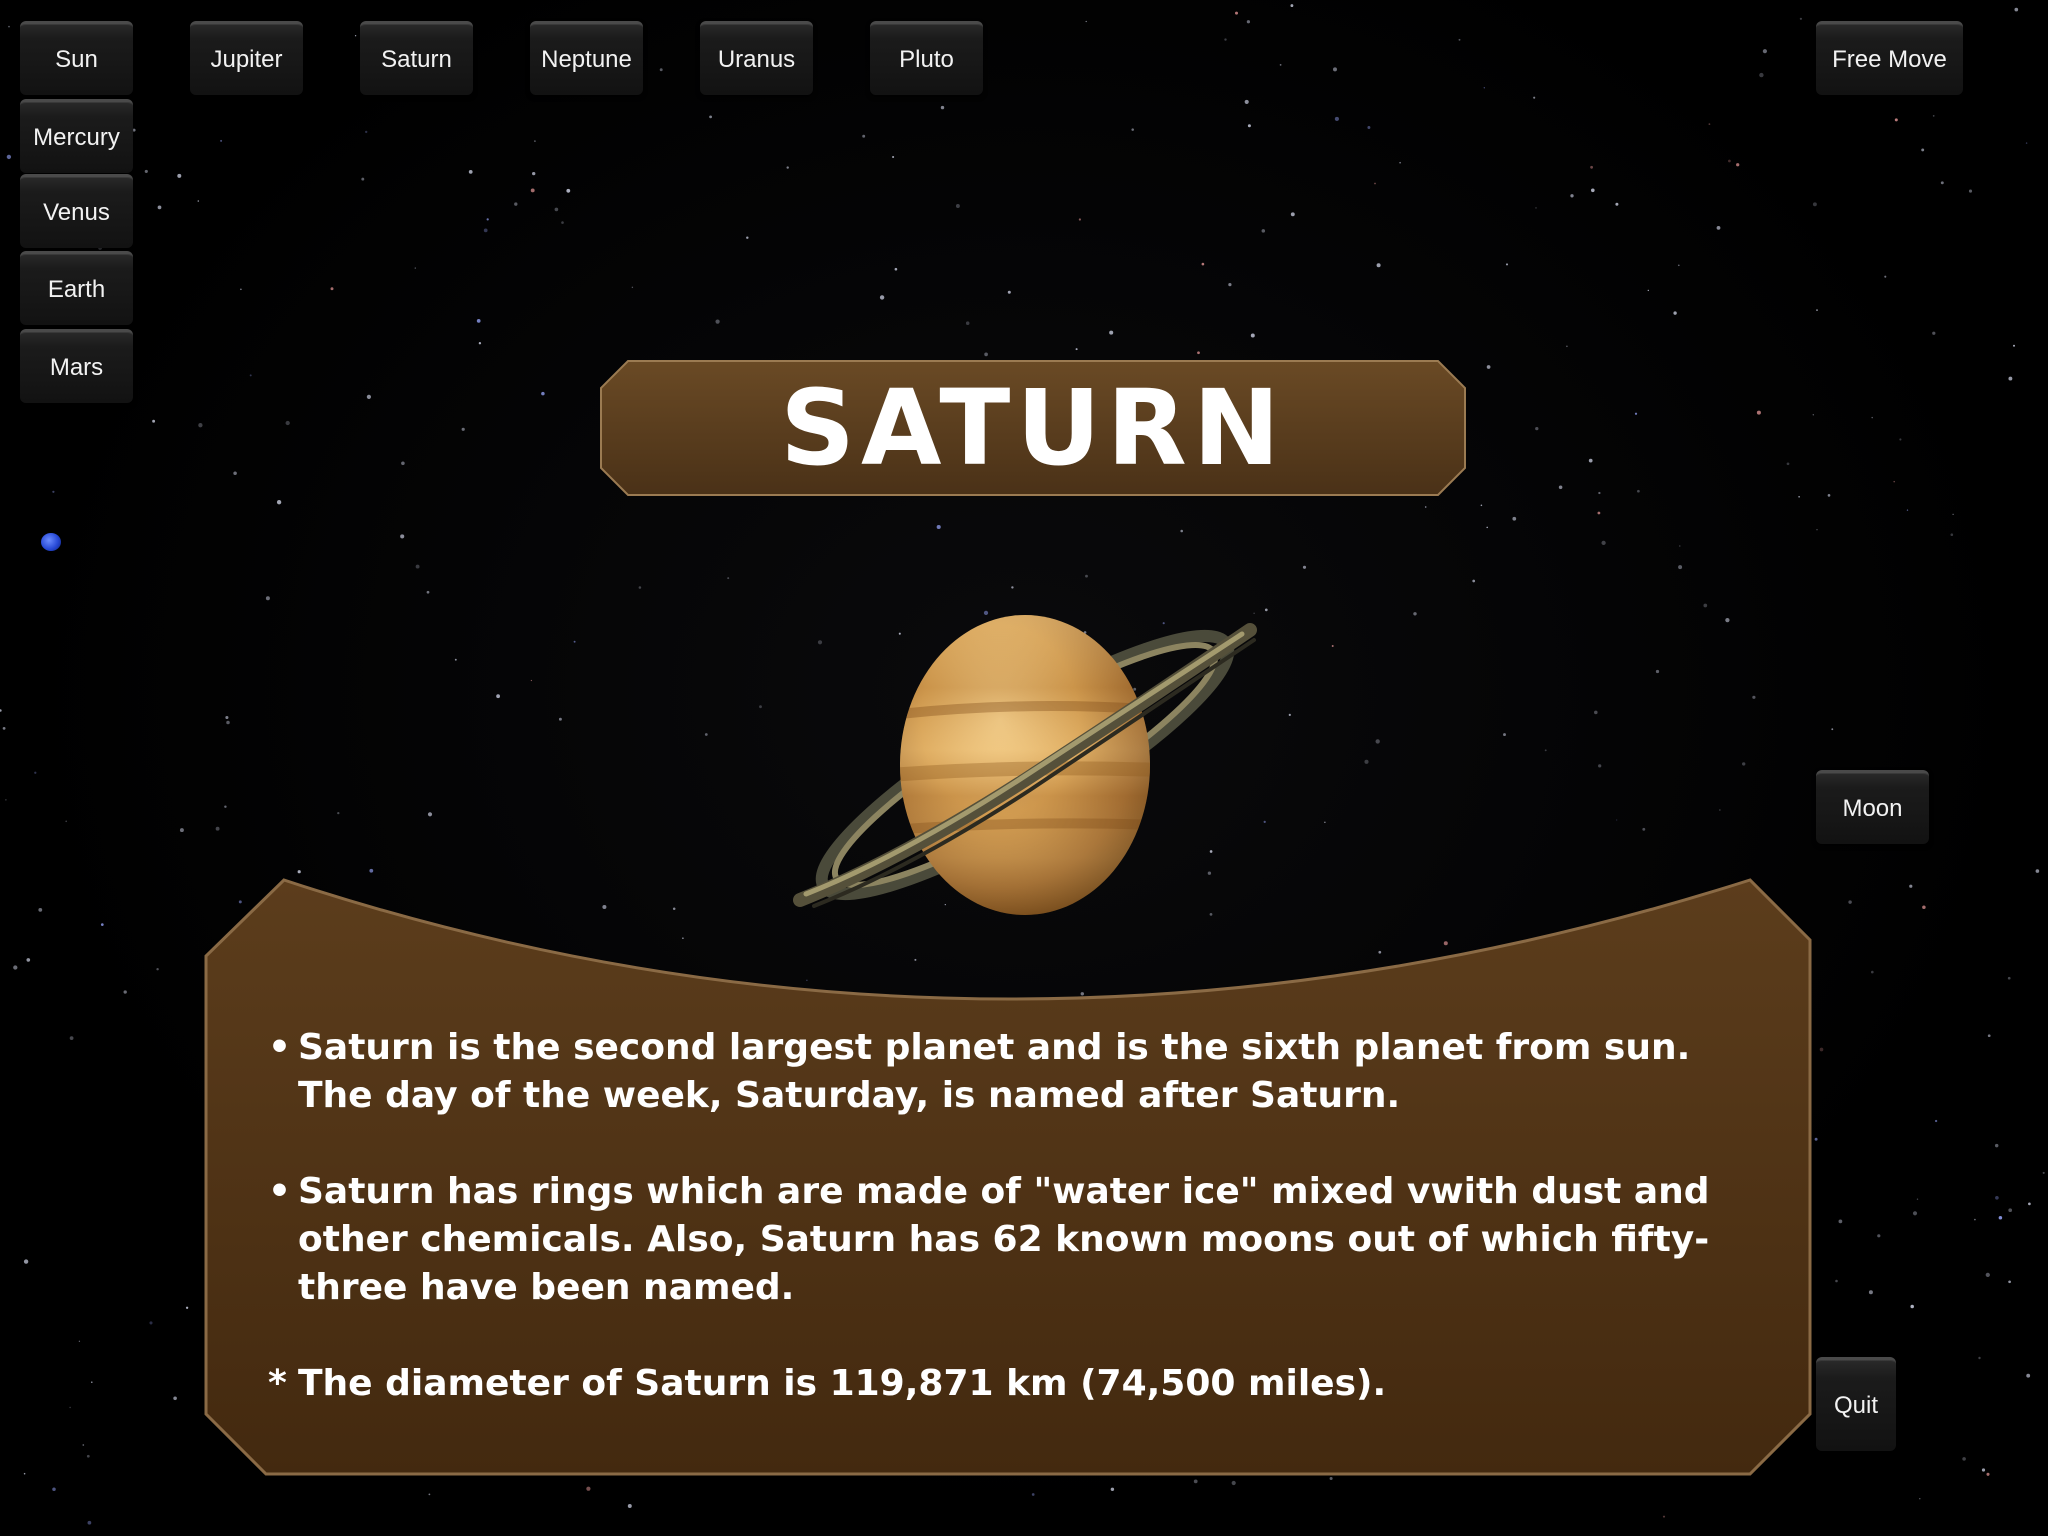 The height and width of the screenshot is (1536, 2048). What do you see at coordinates (586, 58) in the screenshot?
I see `nav-button-neptune: Neptune` at bounding box center [586, 58].